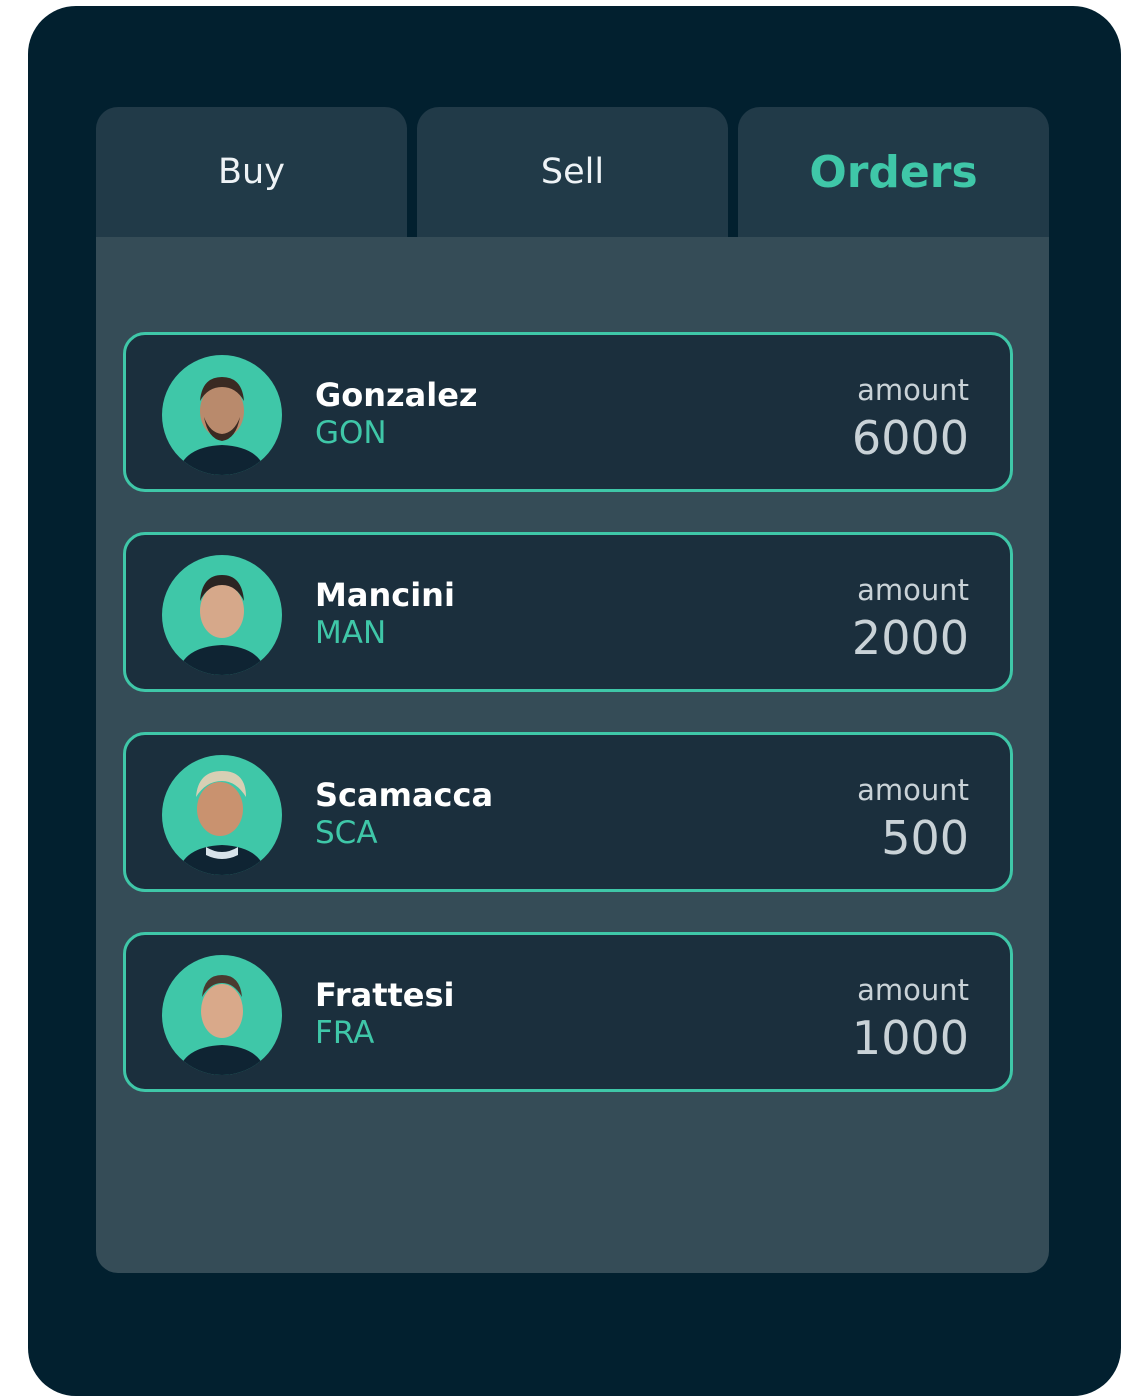  I want to click on tab-buy-label: Buy, so click(251, 172).